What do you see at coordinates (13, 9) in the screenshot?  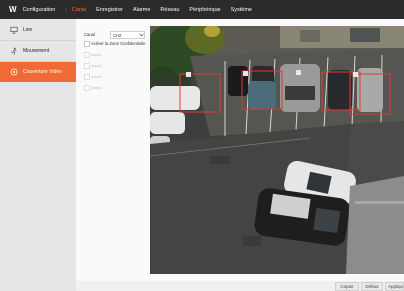 I see `brand-logo: W` at bounding box center [13, 9].